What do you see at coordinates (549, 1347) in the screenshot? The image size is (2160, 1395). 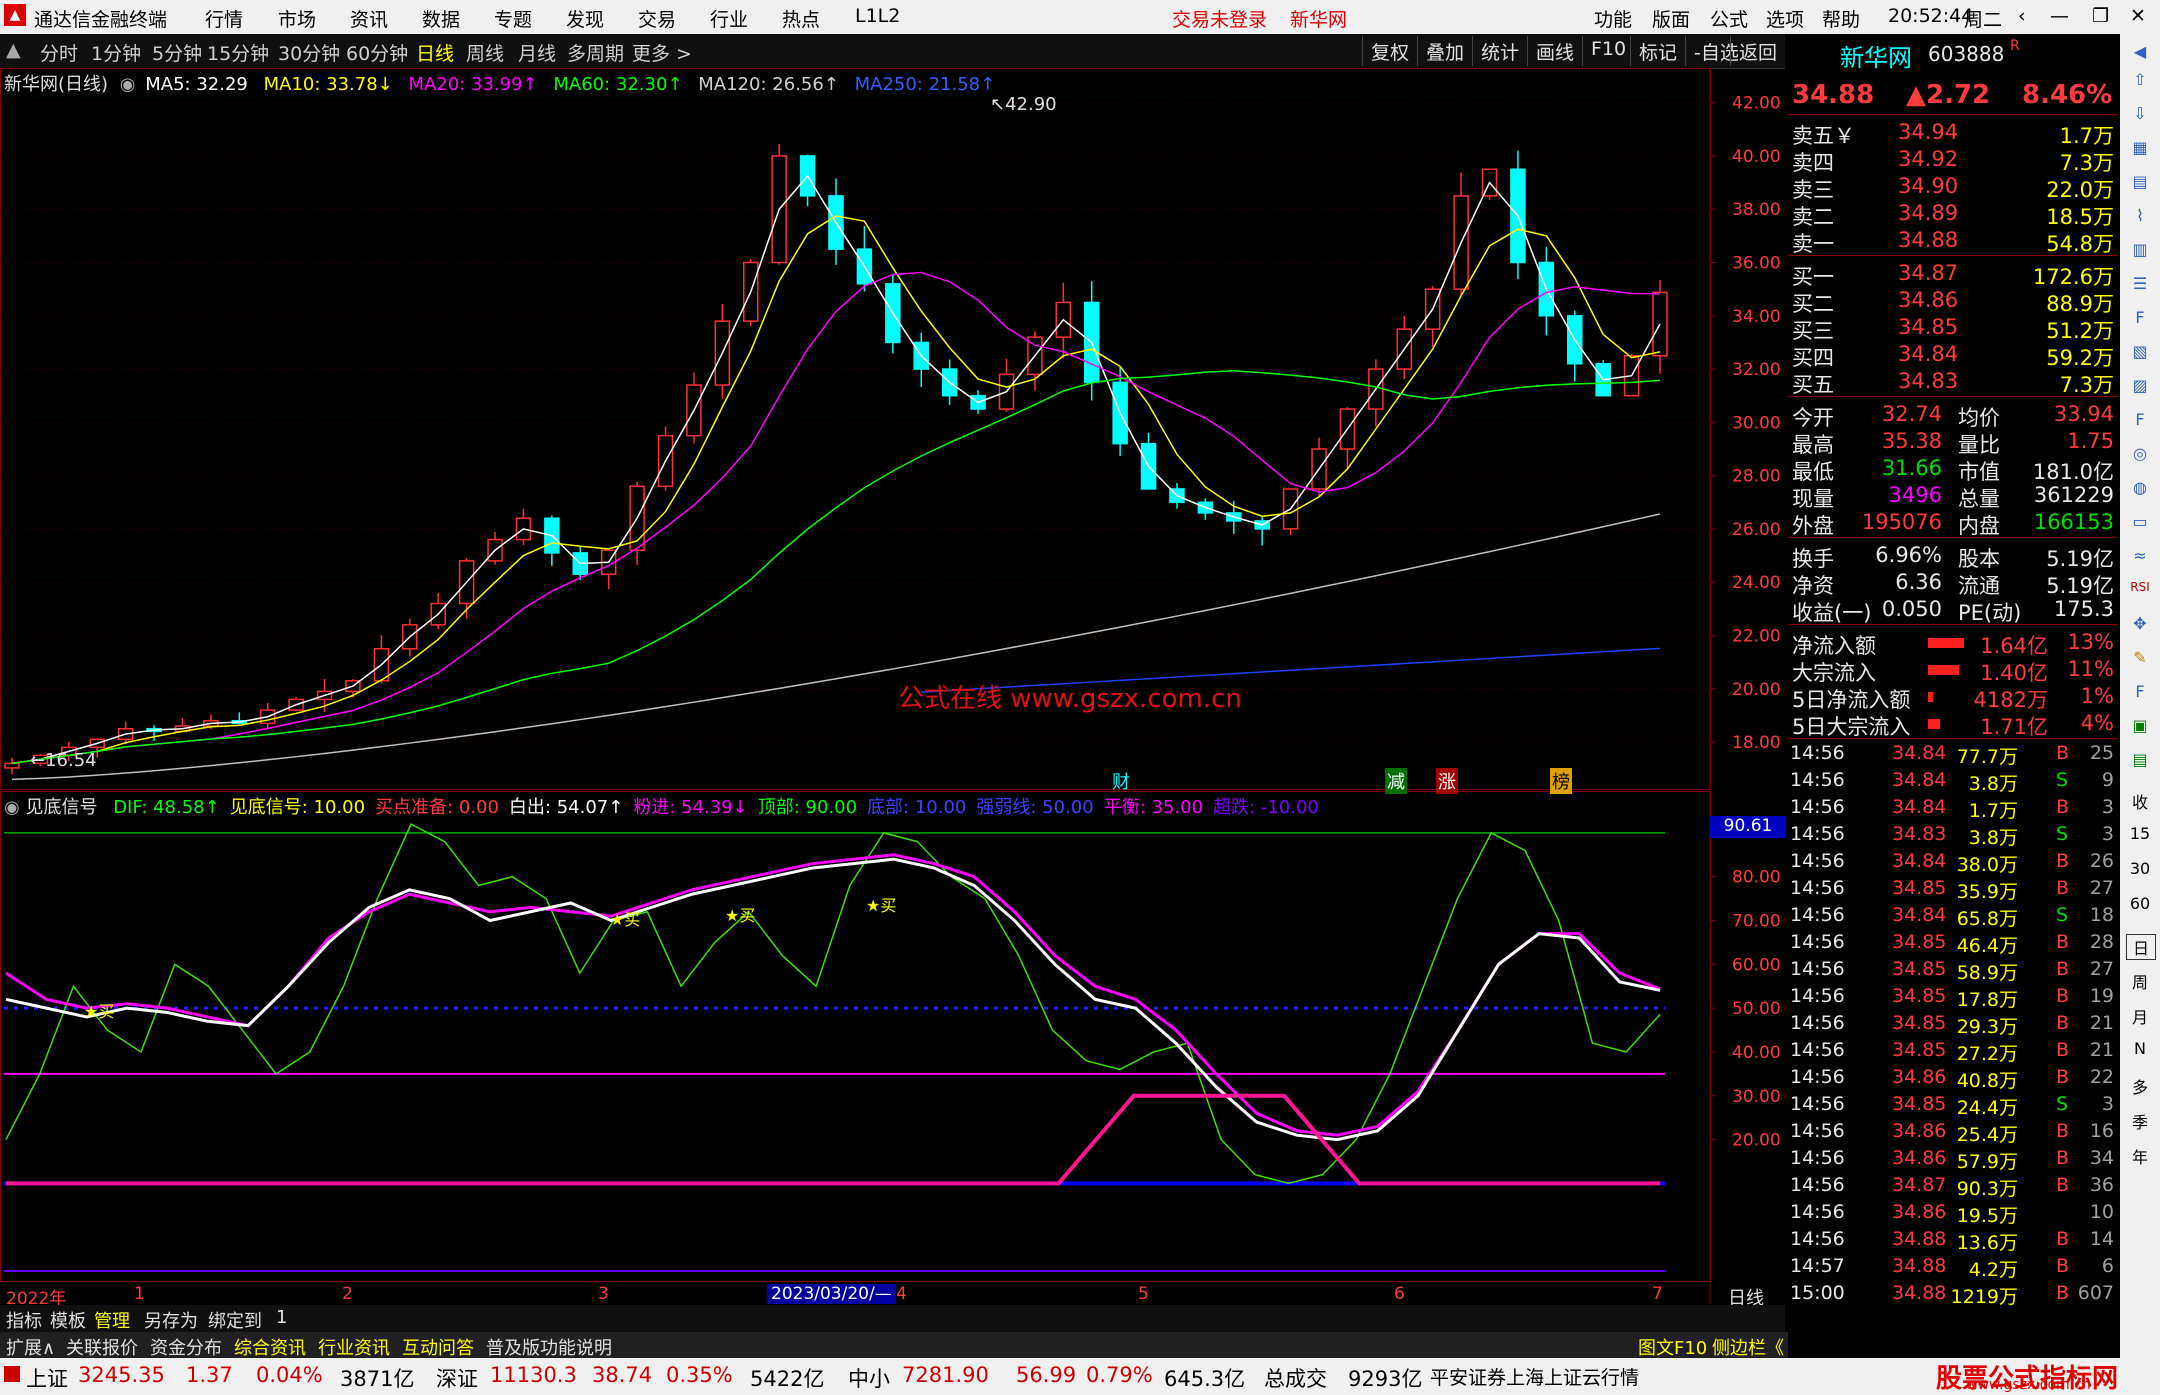 I see `link-guide: 普及版功能说明` at bounding box center [549, 1347].